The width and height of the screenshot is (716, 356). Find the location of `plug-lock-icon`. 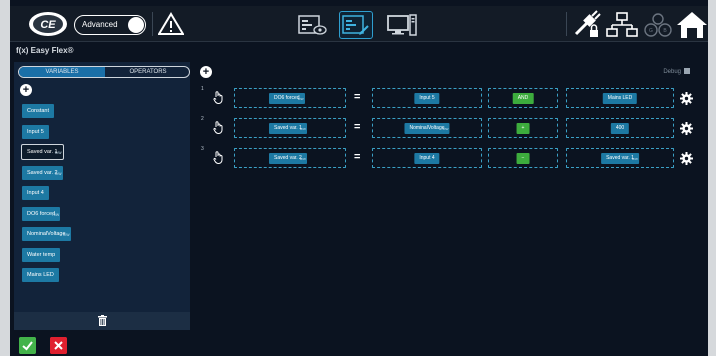

plug-lock-icon is located at coordinates (586, 25).